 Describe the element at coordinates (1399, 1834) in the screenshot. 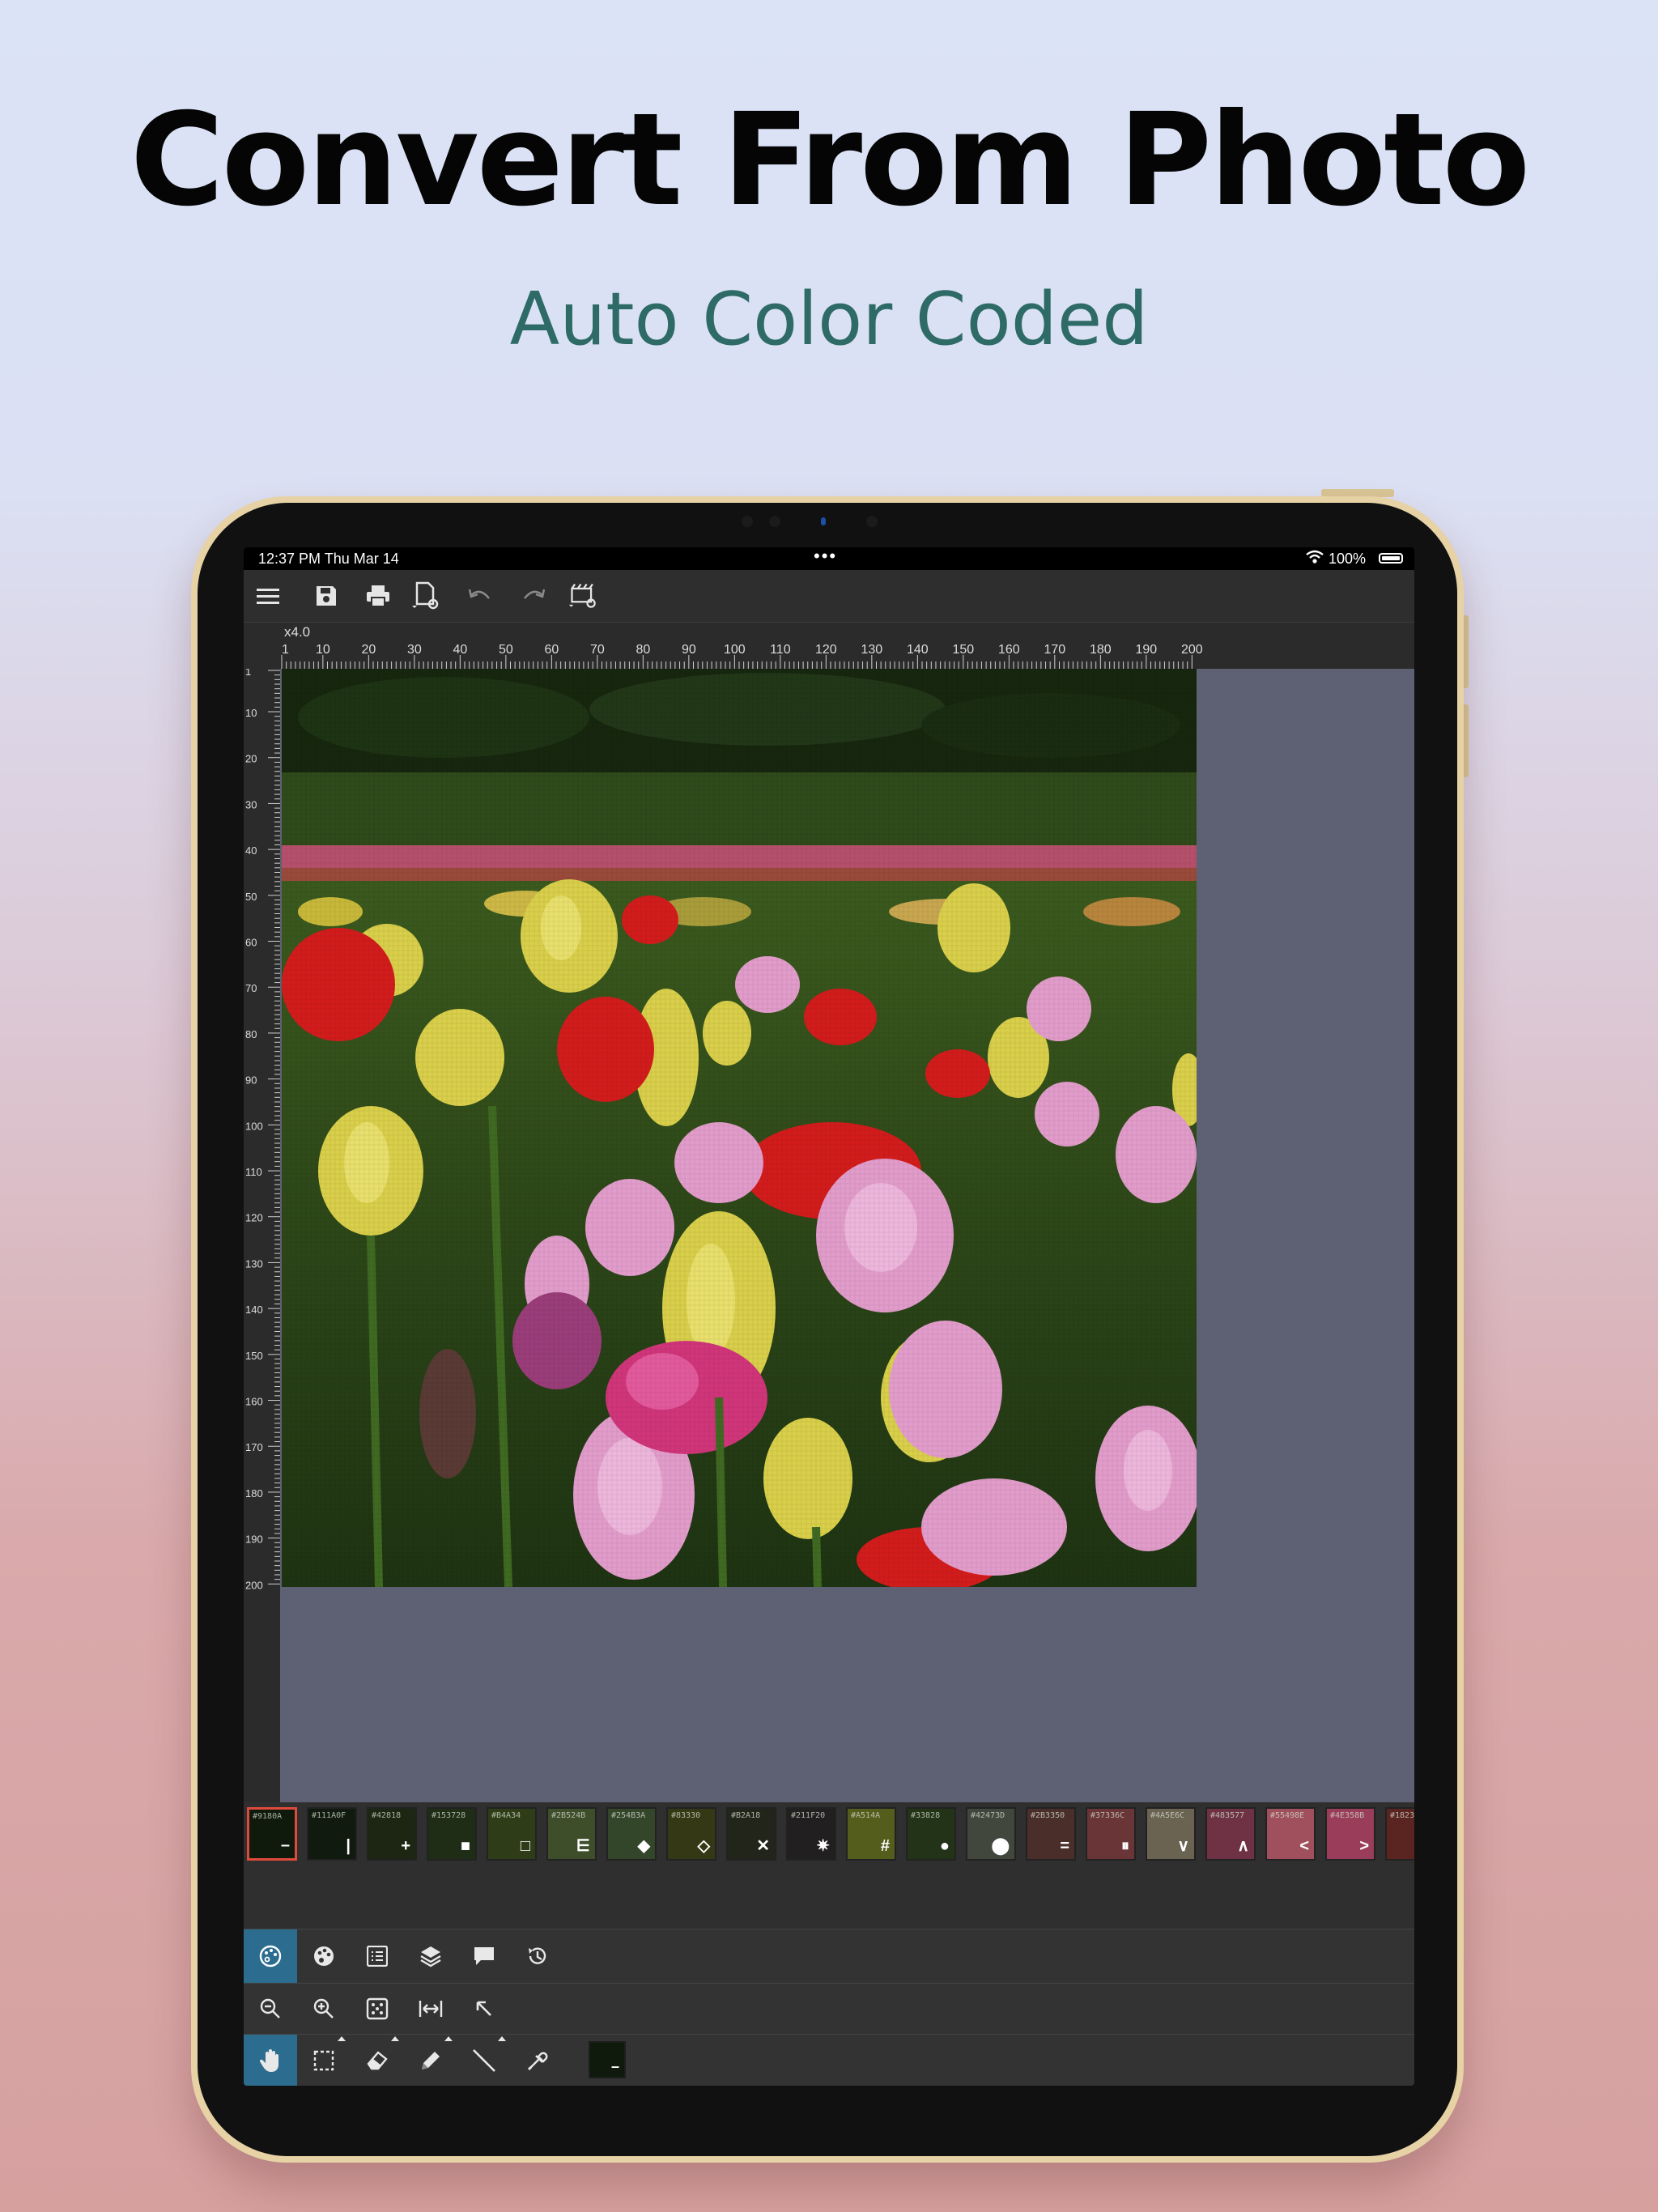

I see `palette-swatch: #1823` at that location.